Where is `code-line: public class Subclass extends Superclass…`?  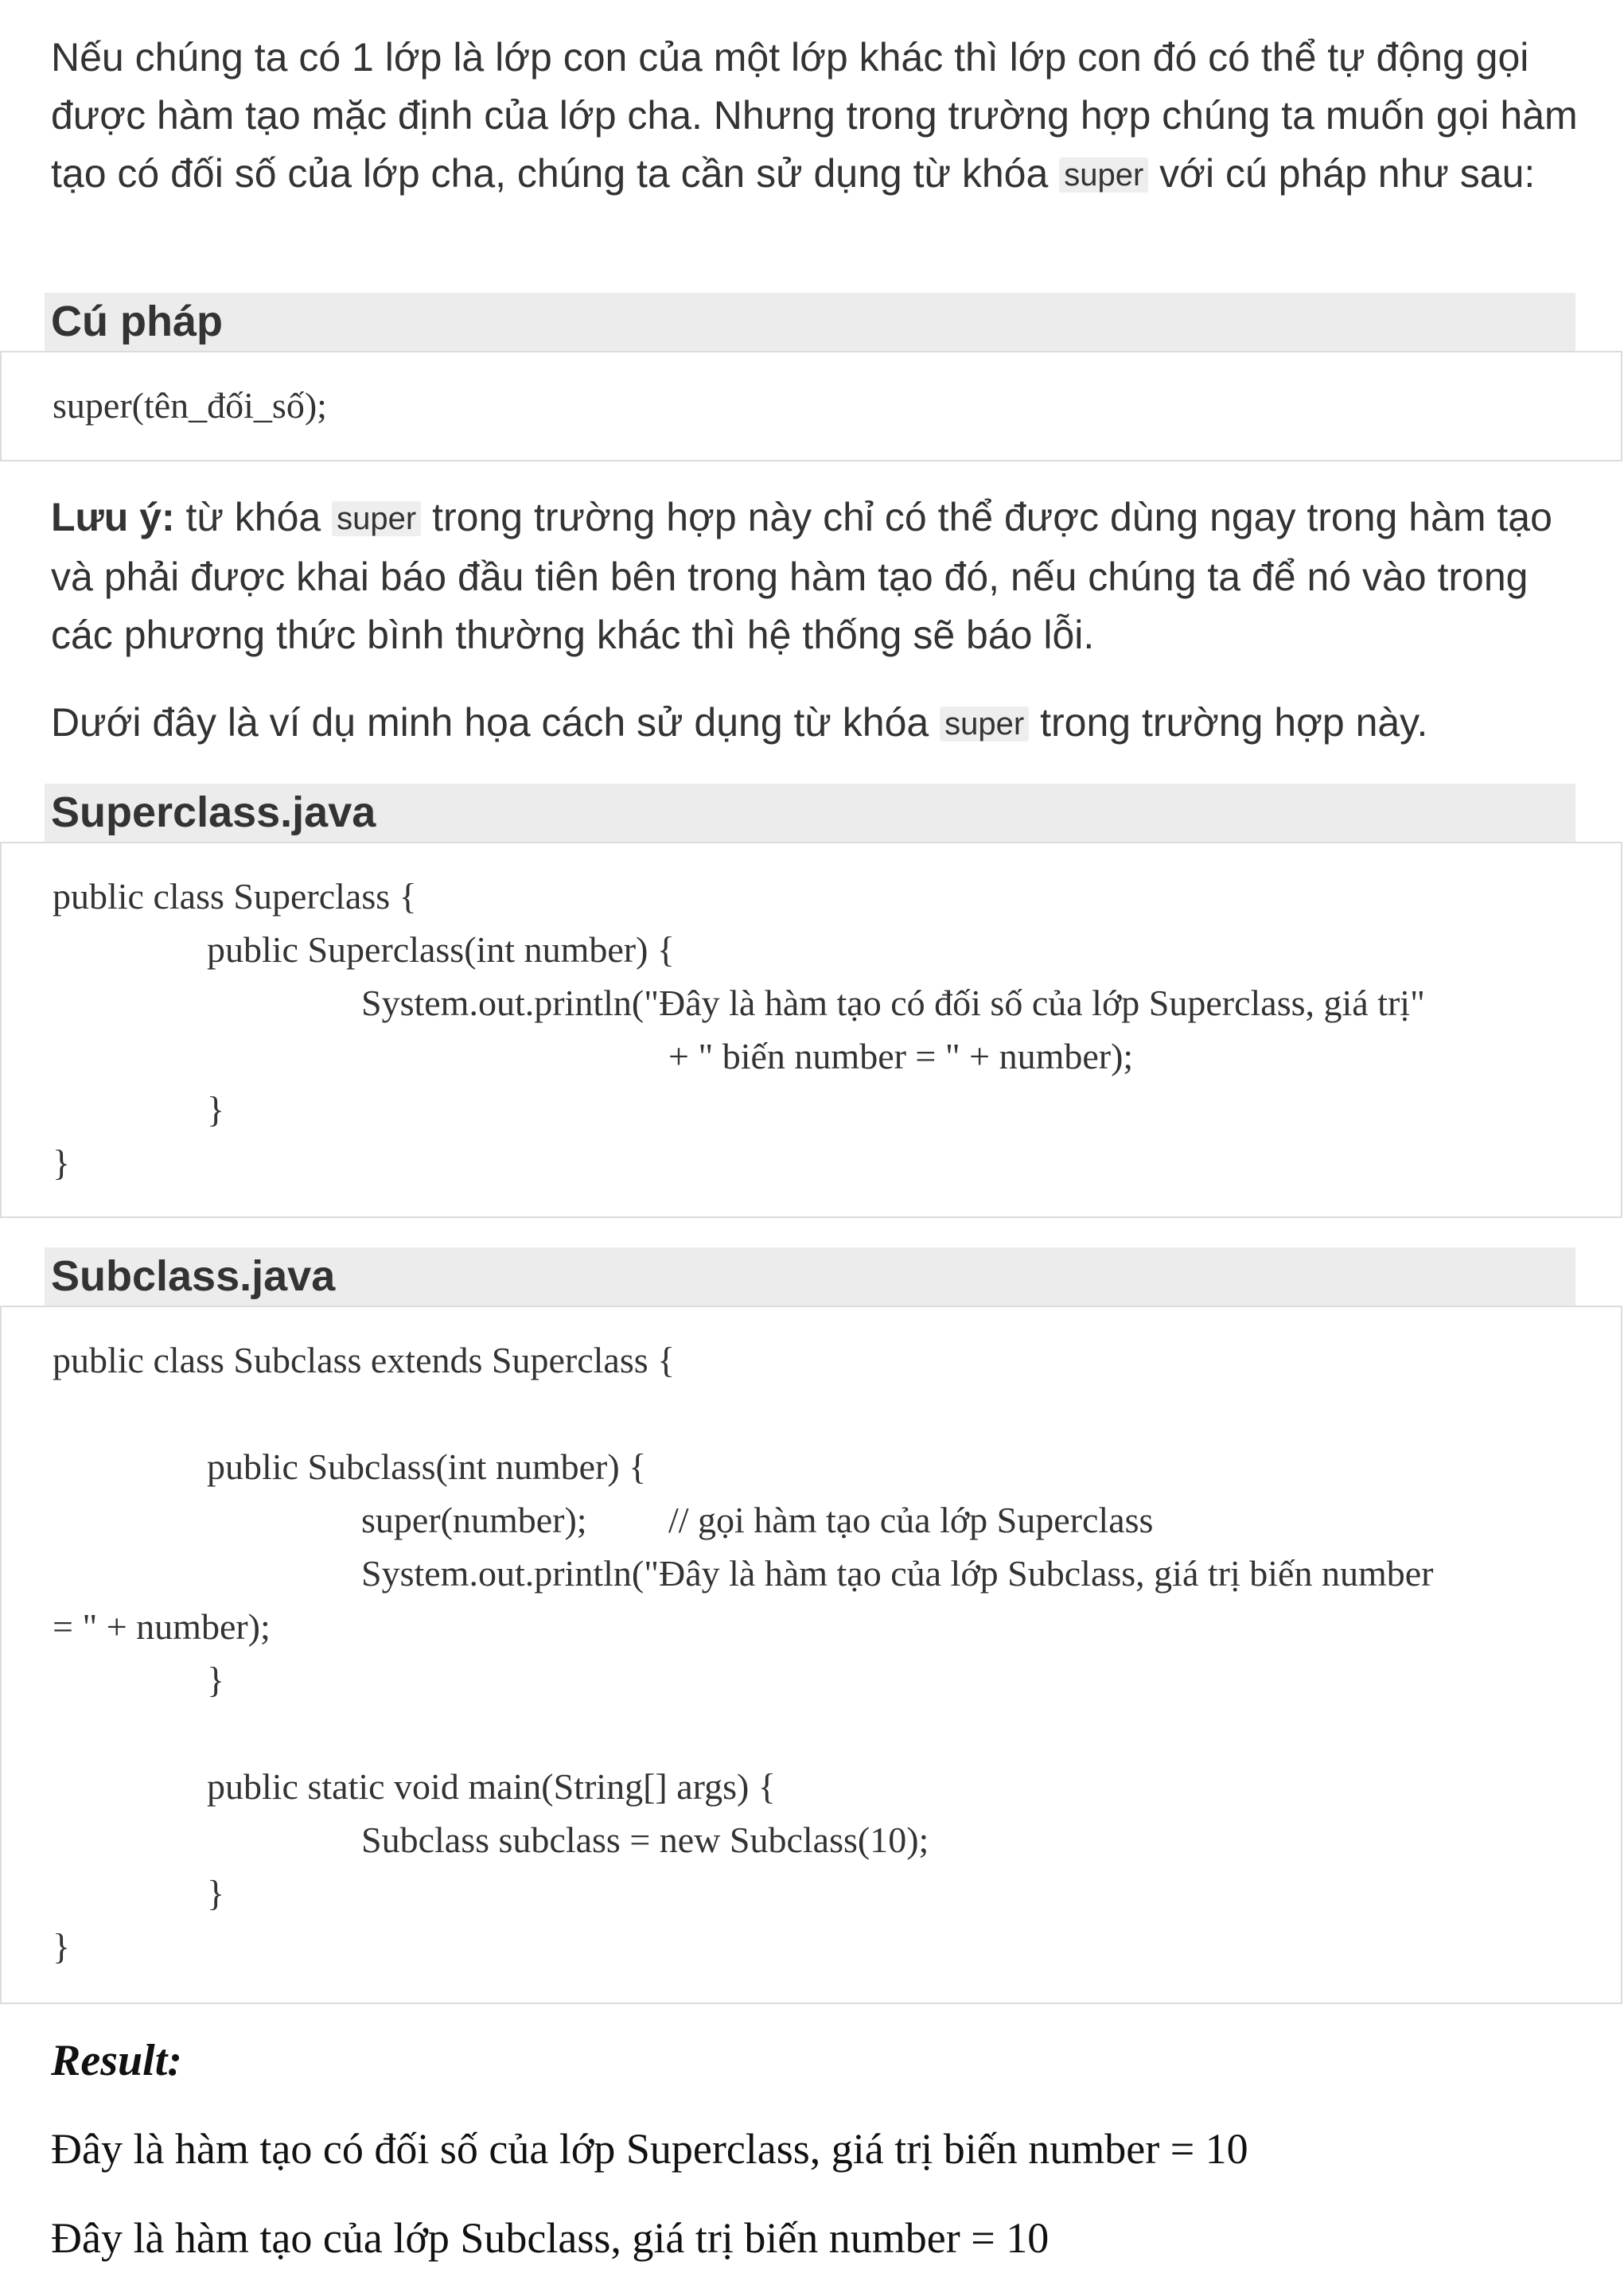 code-line: public class Subclass extends Superclass… is located at coordinates (364, 1360).